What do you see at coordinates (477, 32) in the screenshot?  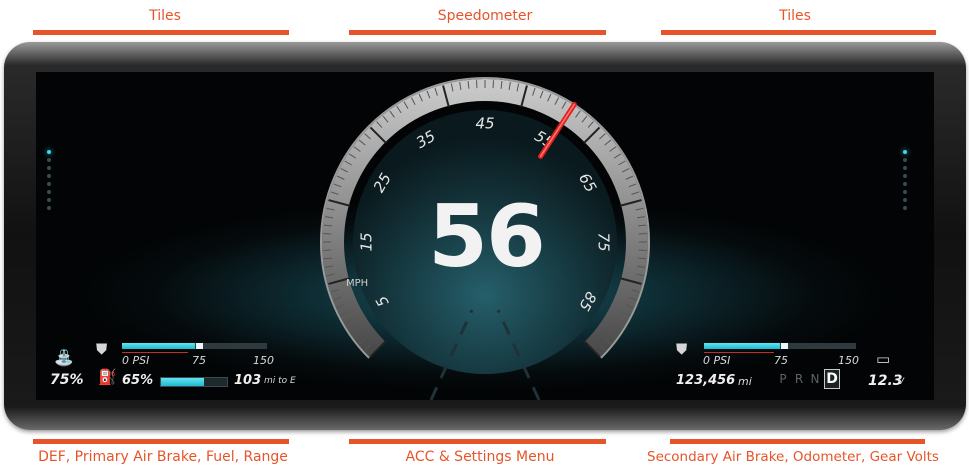 I see `speedometer-bar` at bounding box center [477, 32].